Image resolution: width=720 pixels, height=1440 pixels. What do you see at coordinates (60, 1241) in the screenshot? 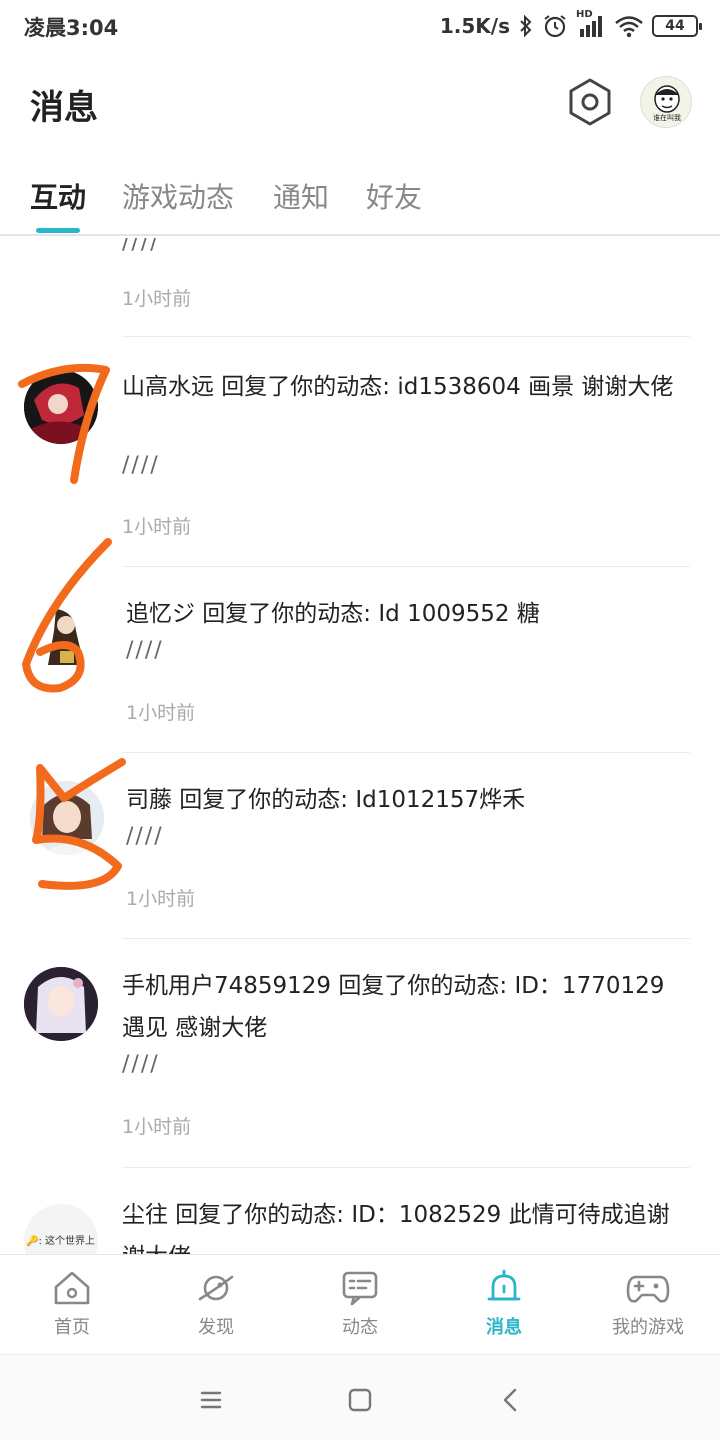
I see `avatar-caption: 🔑: 这个世界上` at bounding box center [60, 1241].